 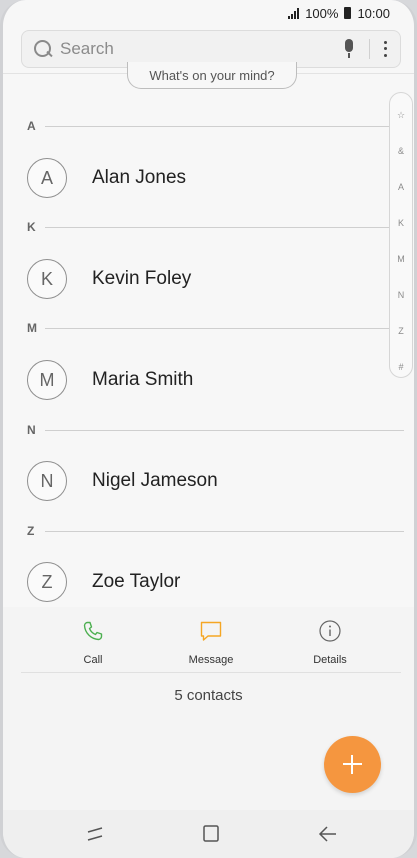 I want to click on contact-row: Z Zoe Taylor, so click(x=103, y=582).